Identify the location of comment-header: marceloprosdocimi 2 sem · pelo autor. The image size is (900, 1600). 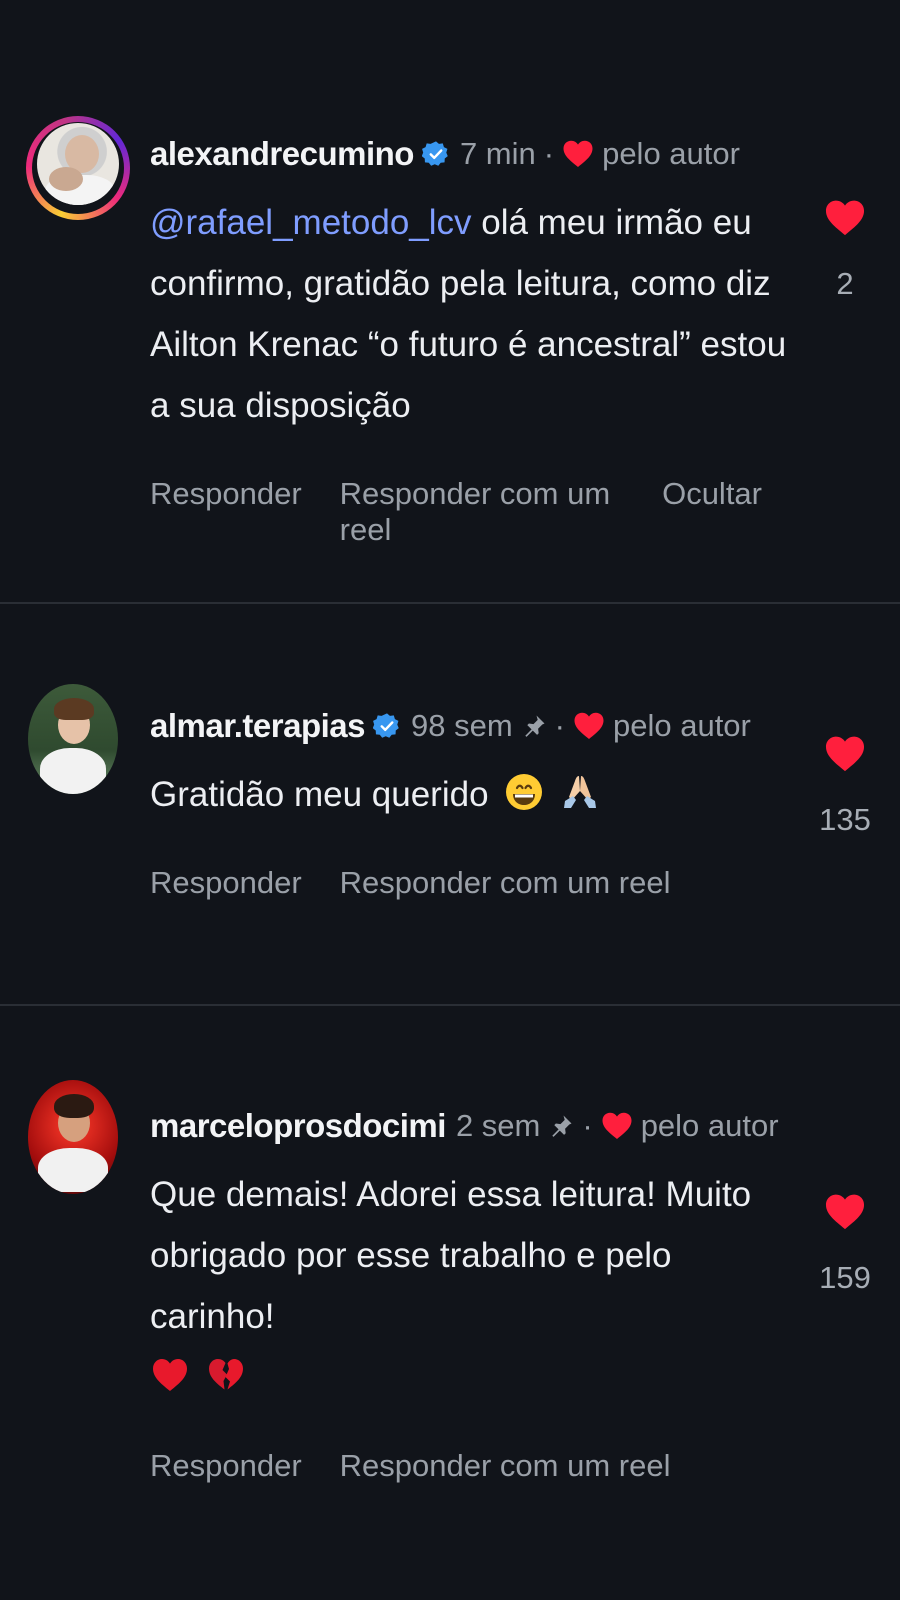
(475, 1126).